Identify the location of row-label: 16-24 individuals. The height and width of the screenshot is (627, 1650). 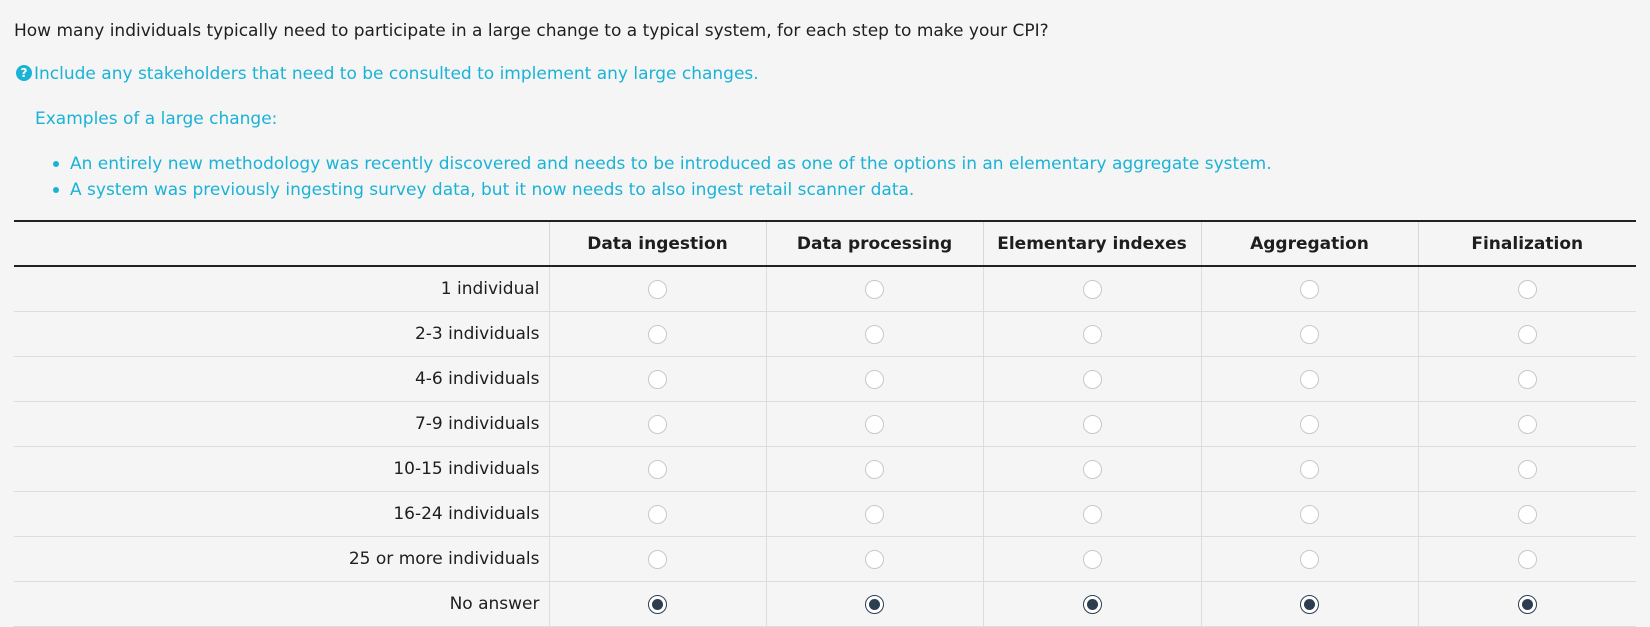
(281, 514).